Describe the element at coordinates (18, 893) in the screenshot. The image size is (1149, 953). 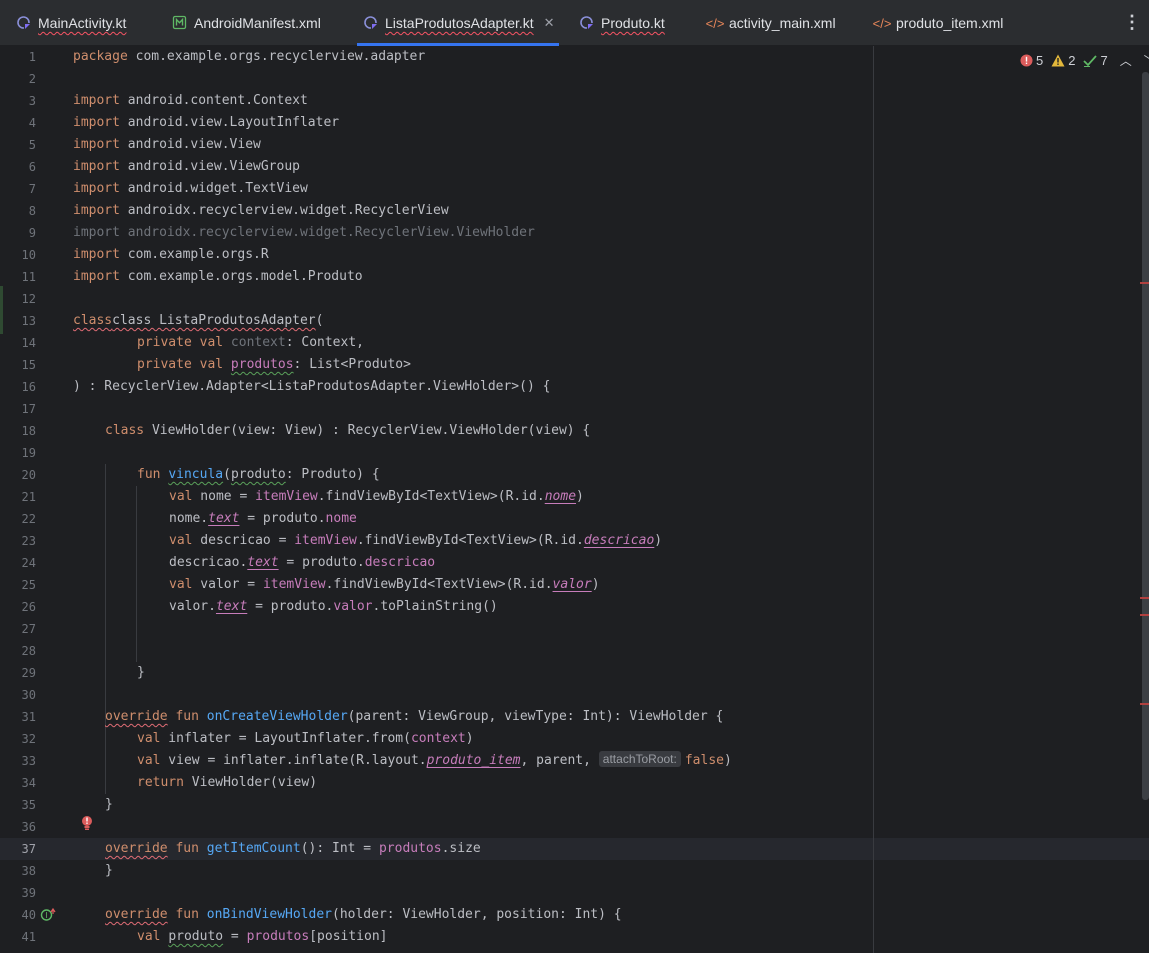
I see `line-number: 39` at that location.